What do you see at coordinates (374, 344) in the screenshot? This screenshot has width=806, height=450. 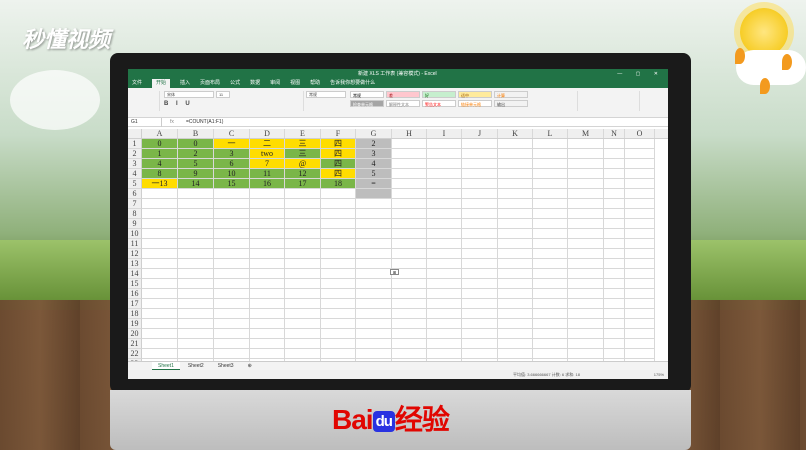 I see `cell-G21` at bounding box center [374, 344].